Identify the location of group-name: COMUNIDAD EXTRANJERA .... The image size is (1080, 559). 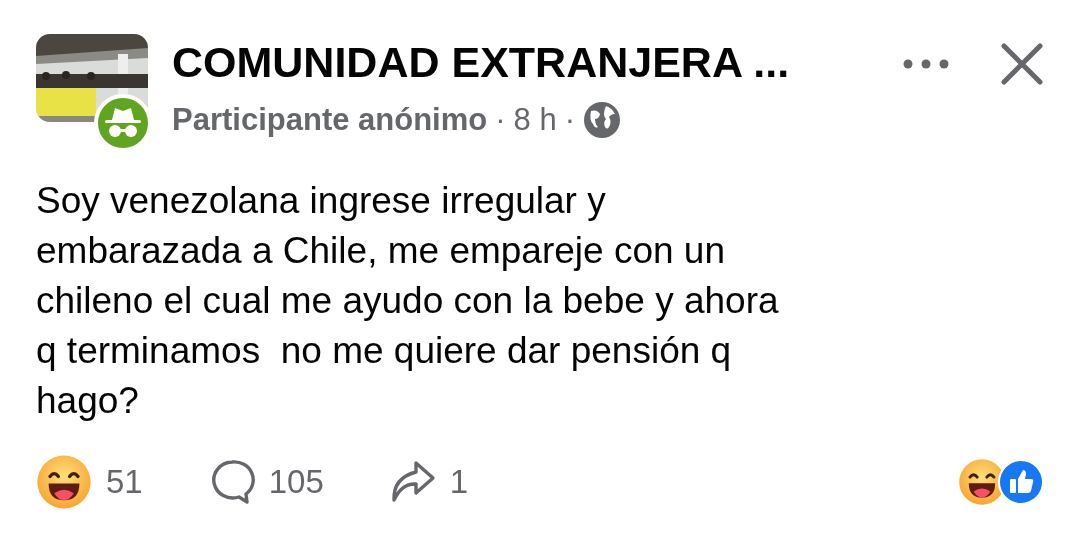
(537, 62).